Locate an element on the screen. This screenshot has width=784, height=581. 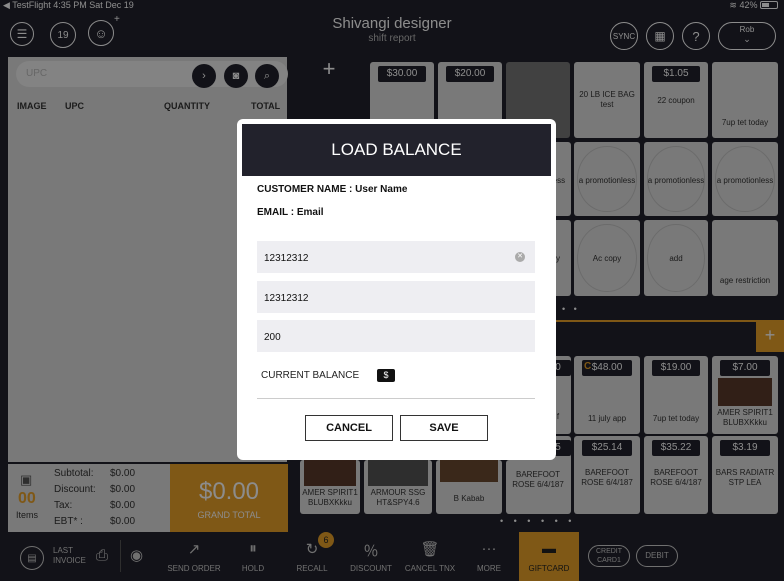
dialog-divider is located at coordinates (396, 398).